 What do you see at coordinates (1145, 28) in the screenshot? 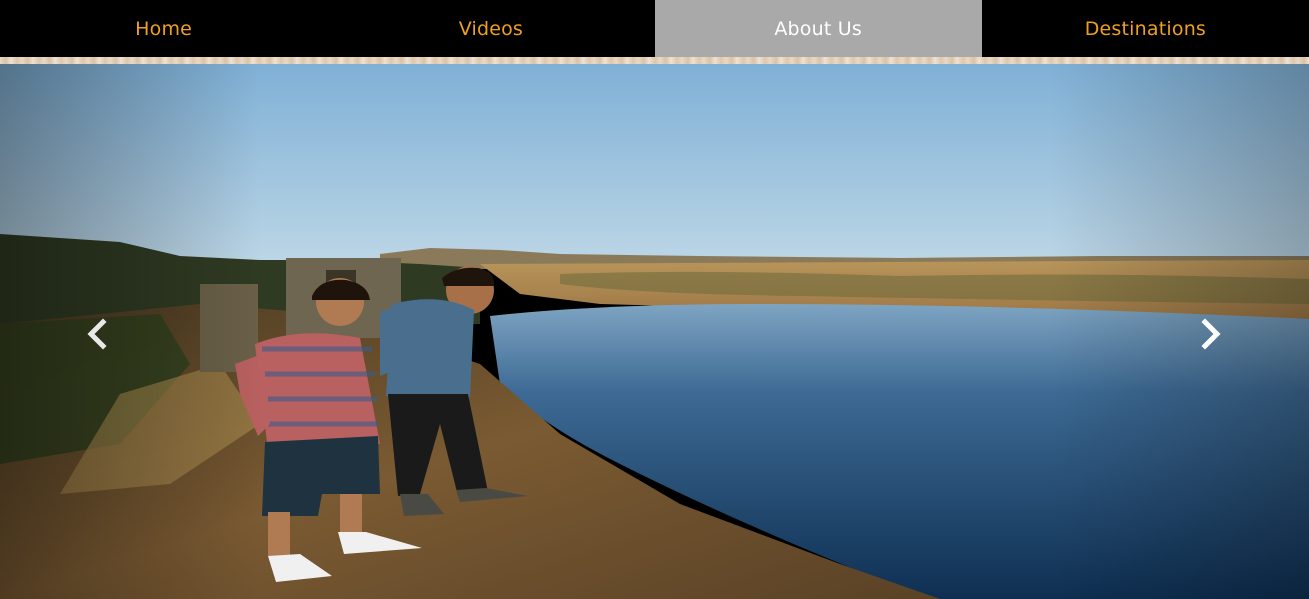
I see `nav-destinations: Destinations` at bounding box center [1145, 28].